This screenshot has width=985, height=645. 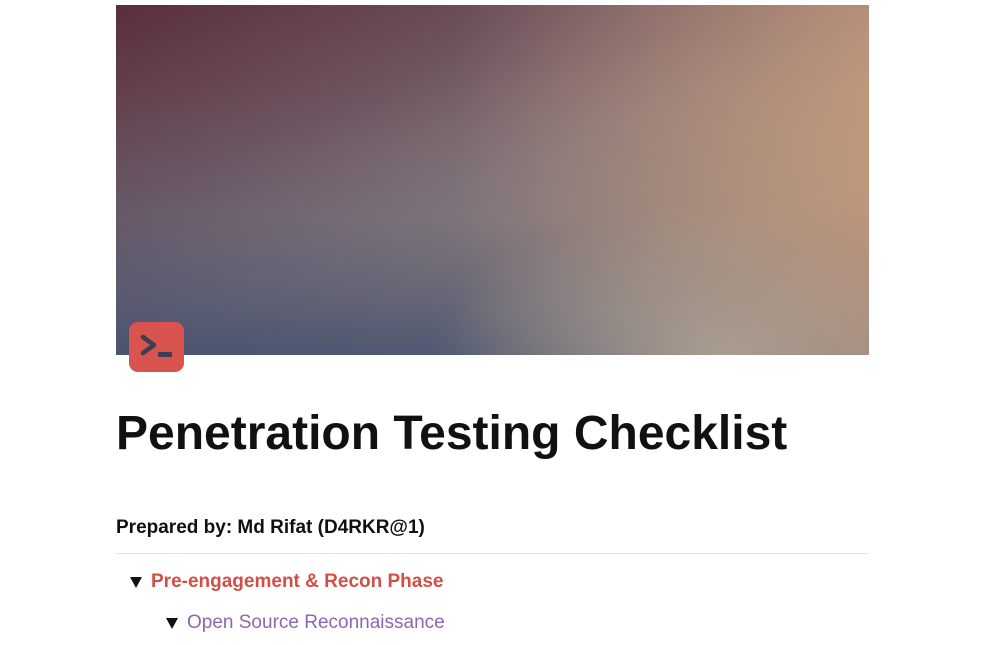 What do you see at coordinates (451, 434) in the screenshot?
I see `page-title: Penetration Testing Checklist` at bounding box center [451, 434].